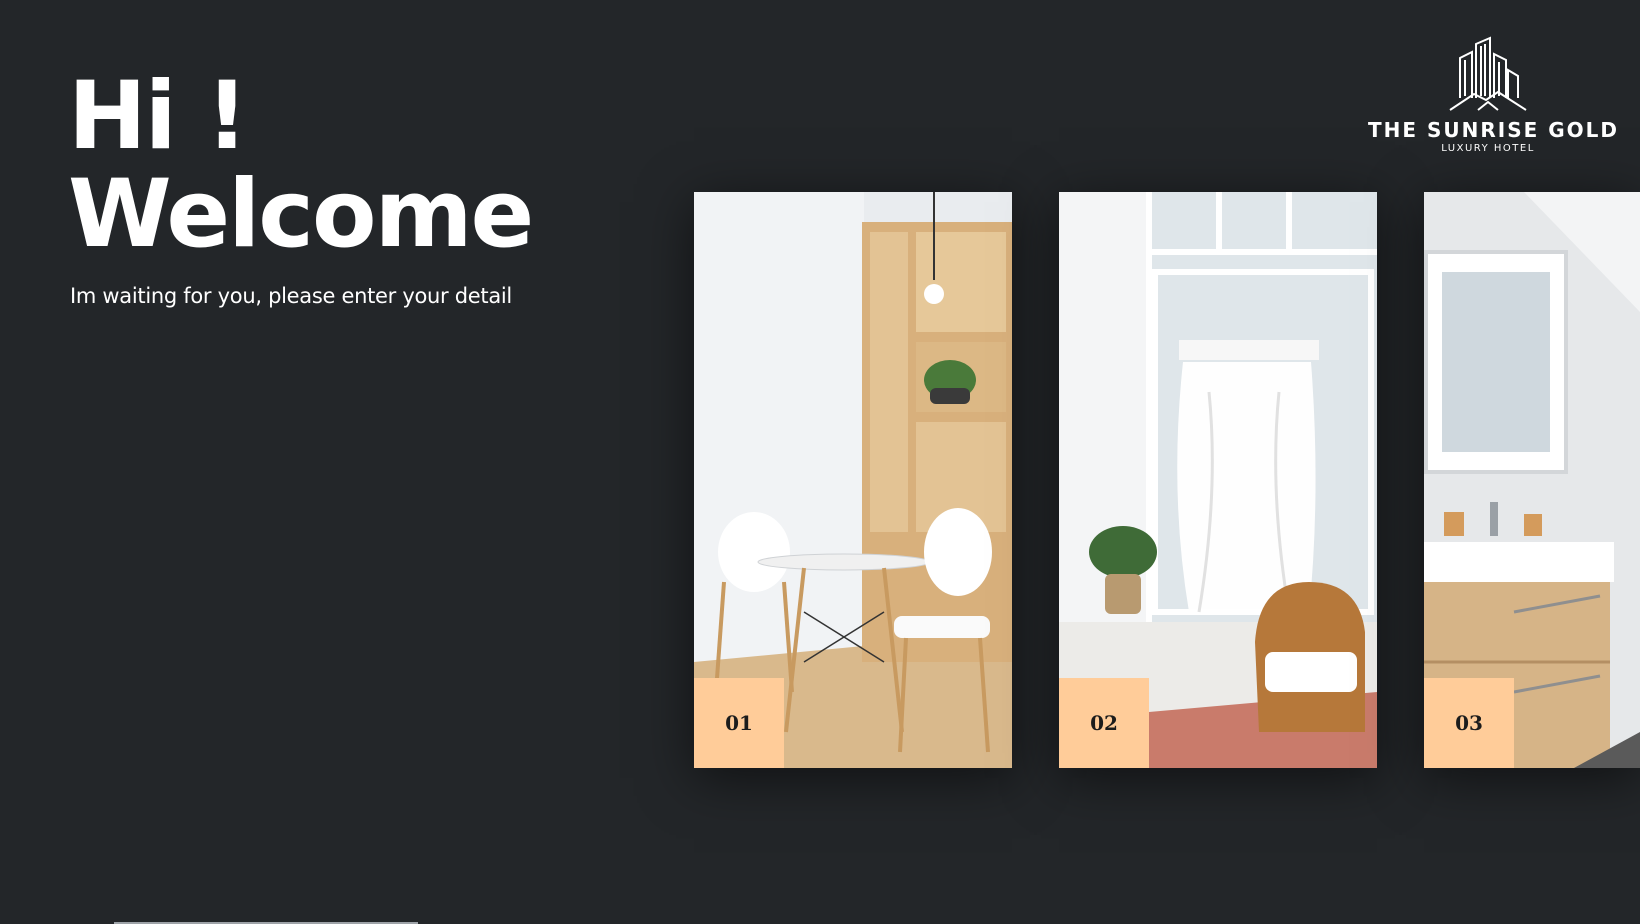  I want to click on room-number-badge: 02, so click(1104, 723).